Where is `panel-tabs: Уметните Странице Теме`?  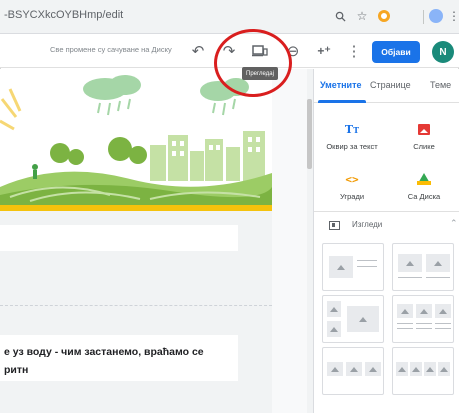
panel-tabs: Уметните Странице Теме is located at coordinates (386, 86).